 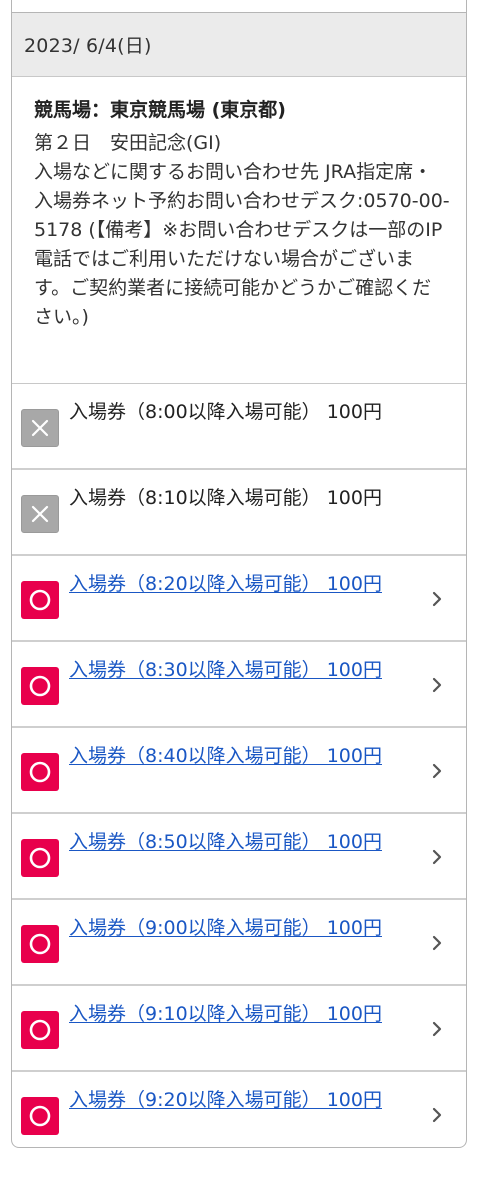 What do you see at coordinates (244, 928) in the screenshot?
I see `ticket-link: 入場券（9:00以降入場可能） 100円` at bounding box center [244, 928].